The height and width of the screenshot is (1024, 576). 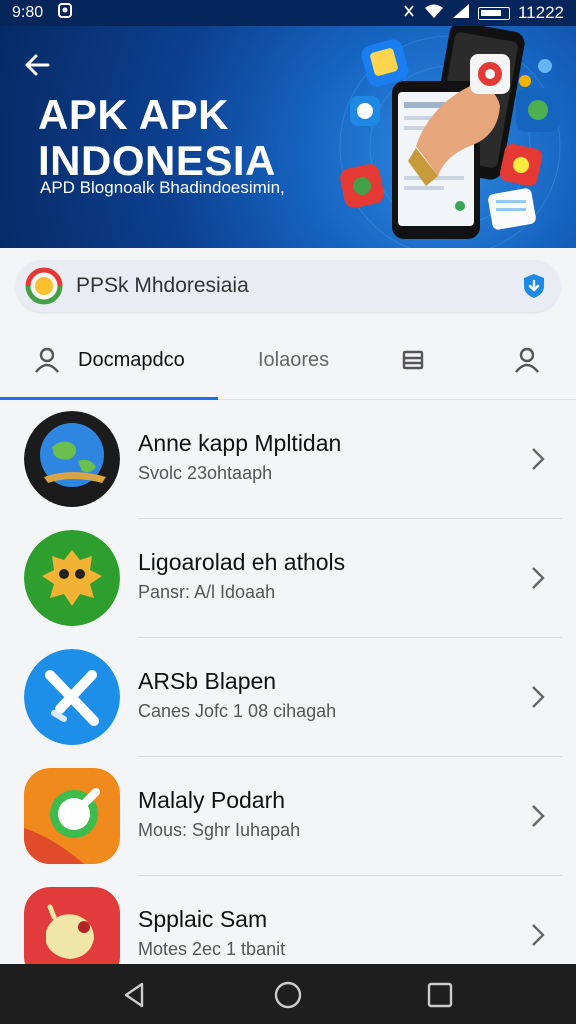 What do you see at coordinates (207, 681) in the screenshot?
I see `app-title: ARSb Blapen` at bounding box center [207, 681].